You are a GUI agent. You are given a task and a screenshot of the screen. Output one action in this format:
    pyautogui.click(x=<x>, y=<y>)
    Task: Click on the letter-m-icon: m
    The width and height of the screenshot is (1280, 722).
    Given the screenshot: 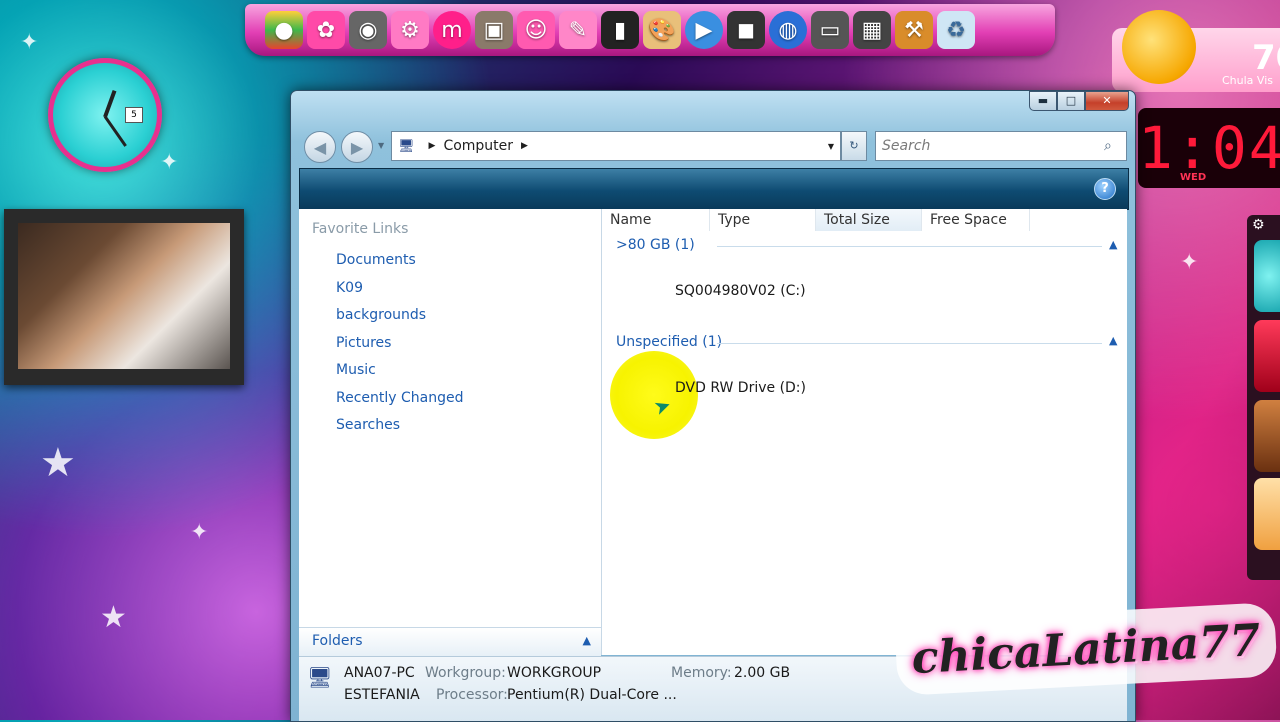 What is the action you would take?
    pyautogui.click(x=452, y=30)
    